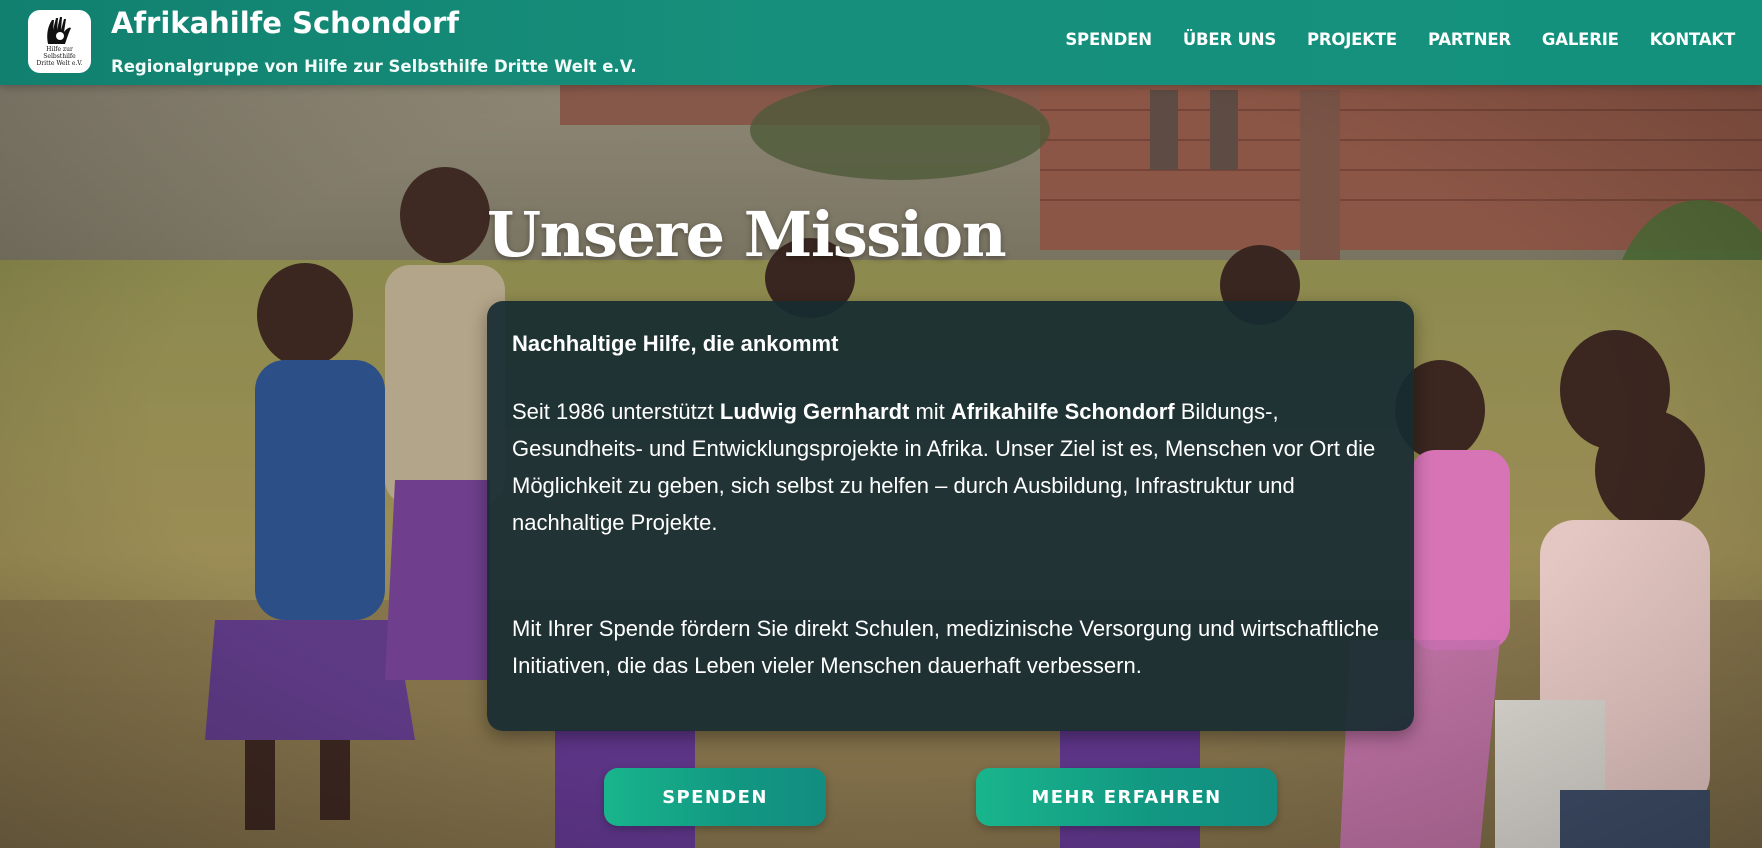  What do you see at coordinates (814, 411) in the screenshot?
I see `para1-bold-name: Ludwig Gernhardt` at bounding box center [814, 411].